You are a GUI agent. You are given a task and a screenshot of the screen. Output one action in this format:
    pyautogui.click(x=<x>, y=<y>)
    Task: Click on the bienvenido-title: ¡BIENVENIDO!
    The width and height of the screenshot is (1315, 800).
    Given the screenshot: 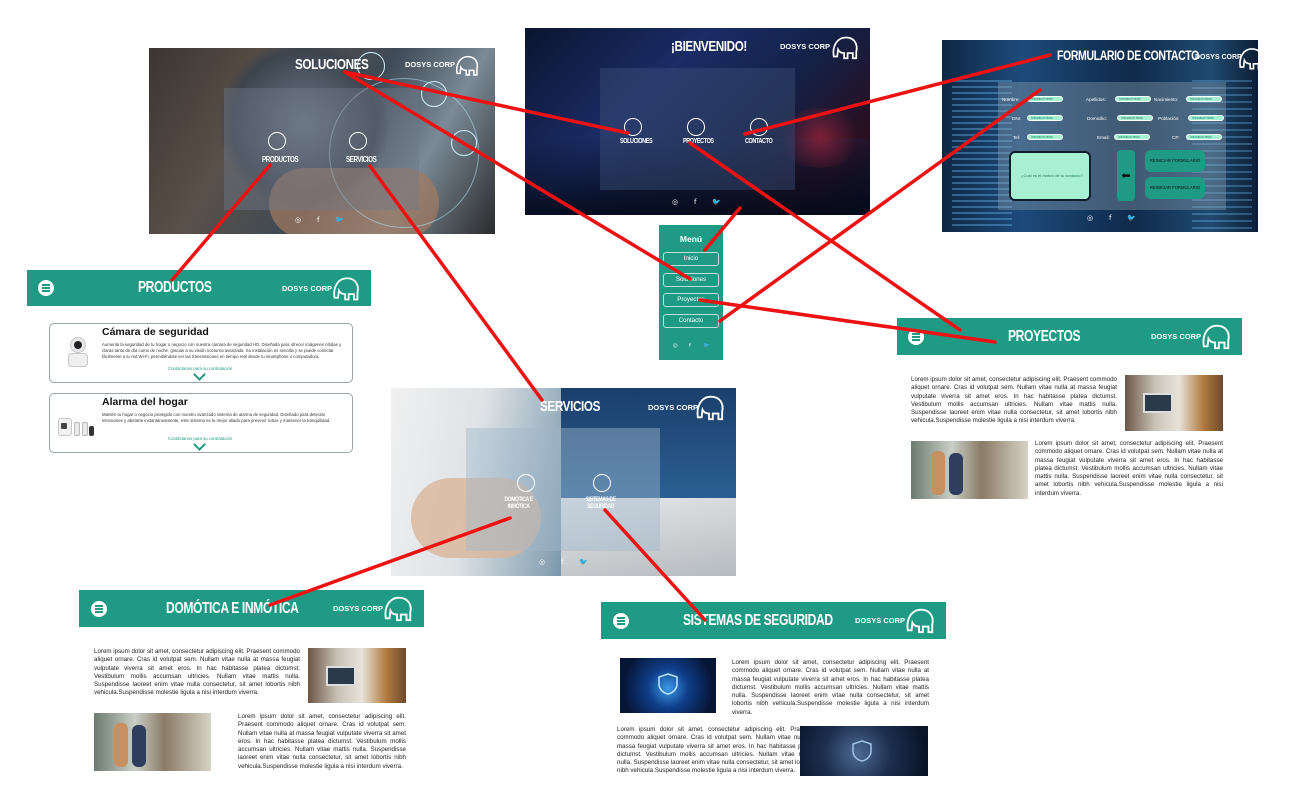 What is the action you would take?
    pyautogui.click(x=709, y=46)
    